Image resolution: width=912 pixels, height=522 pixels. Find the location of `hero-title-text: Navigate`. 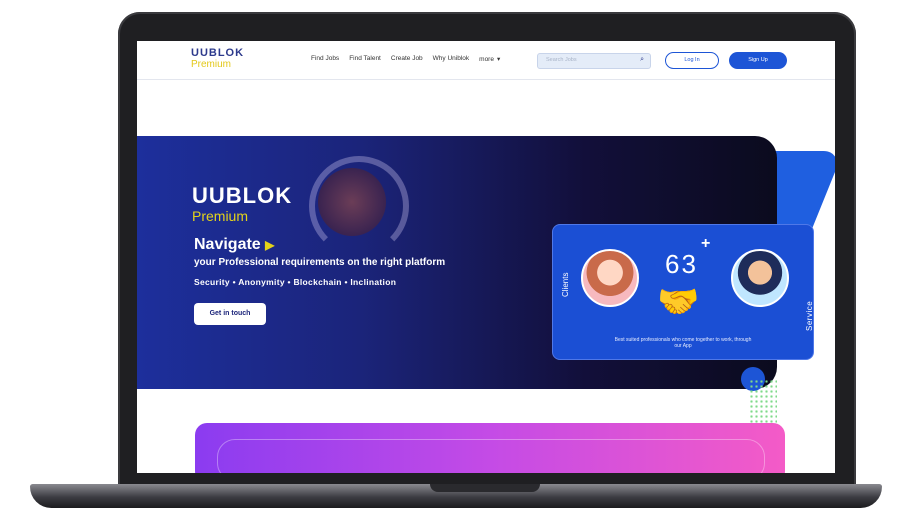

hero-title-text: Navigate is located at coordinates (227, 244).